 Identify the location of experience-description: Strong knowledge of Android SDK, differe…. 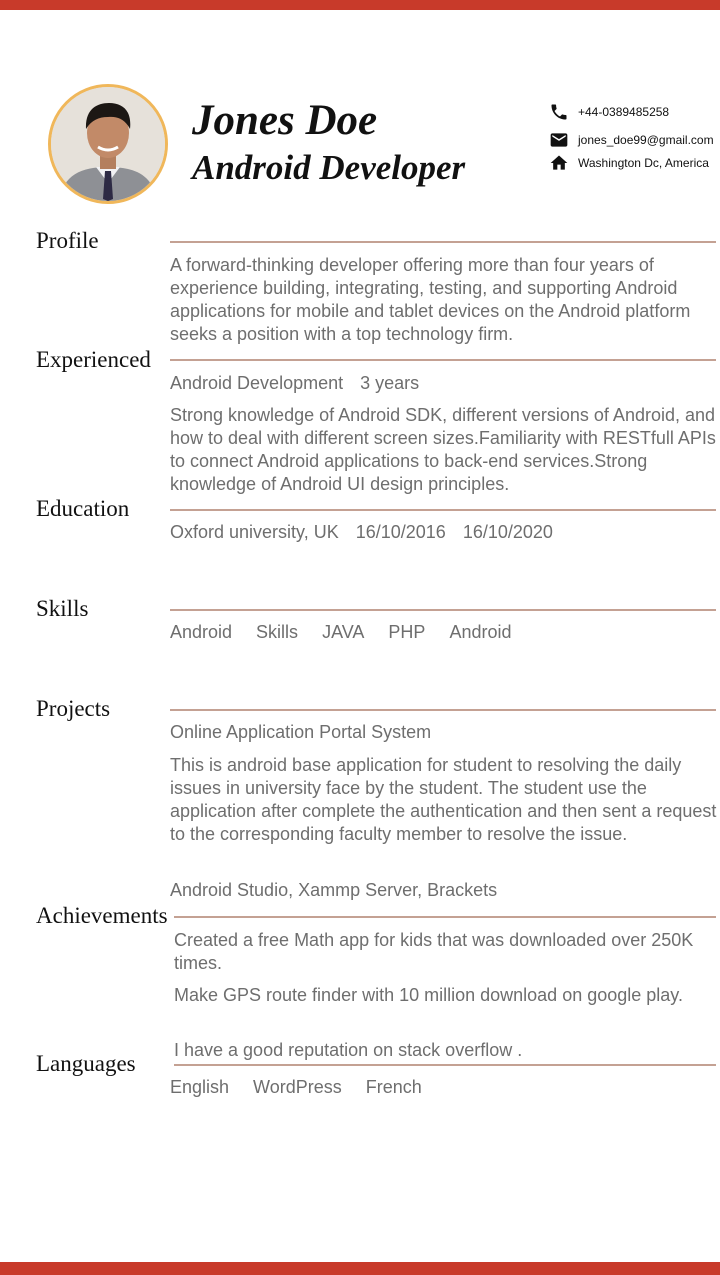
(443, 449).